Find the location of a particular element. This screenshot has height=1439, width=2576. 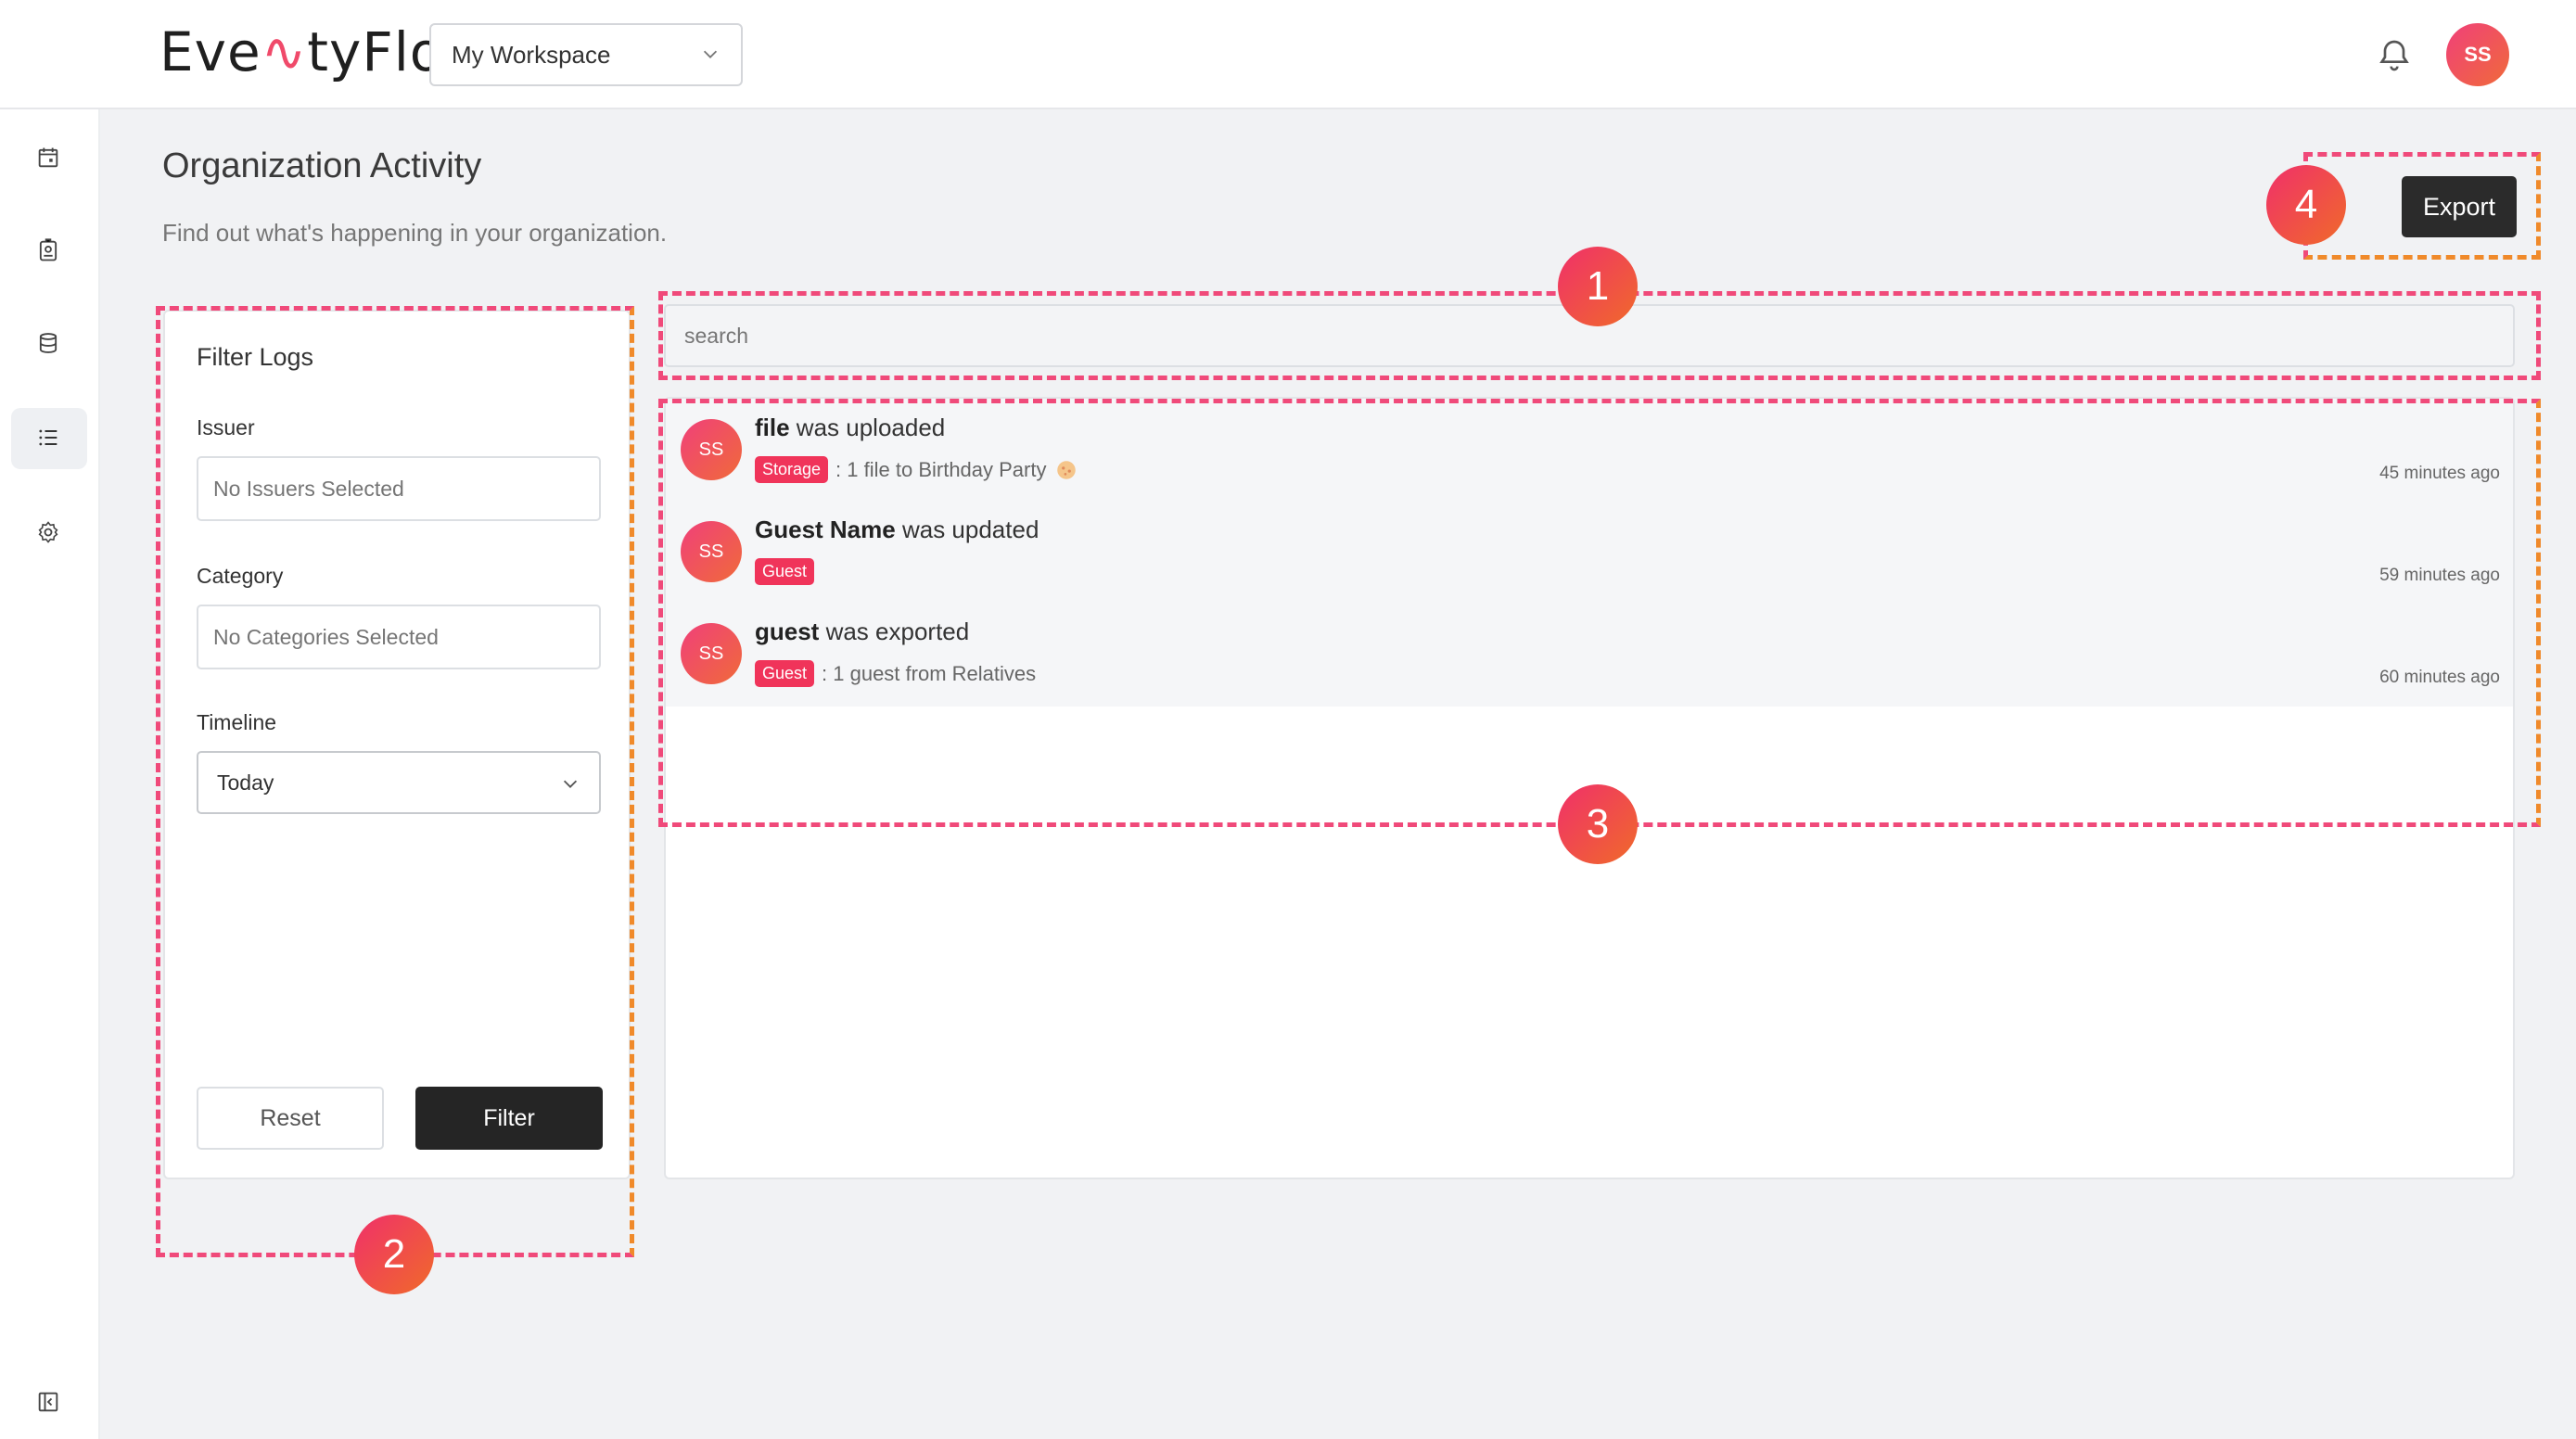

top-header: Eve∿tyFlo My Workspace SS is located at coordinates (1288, 55).